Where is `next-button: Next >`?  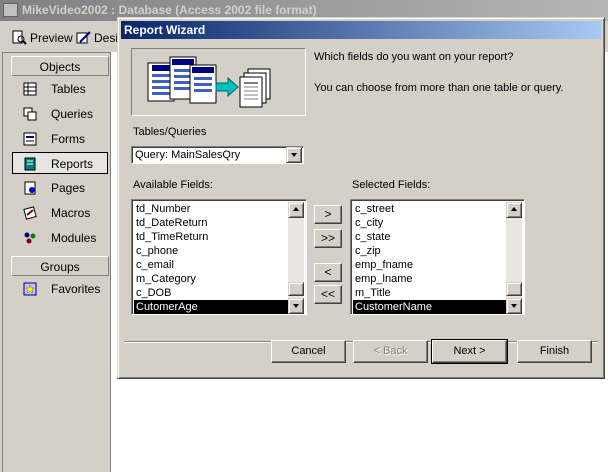
next-button: Next > is located at coordinates (469, 351).